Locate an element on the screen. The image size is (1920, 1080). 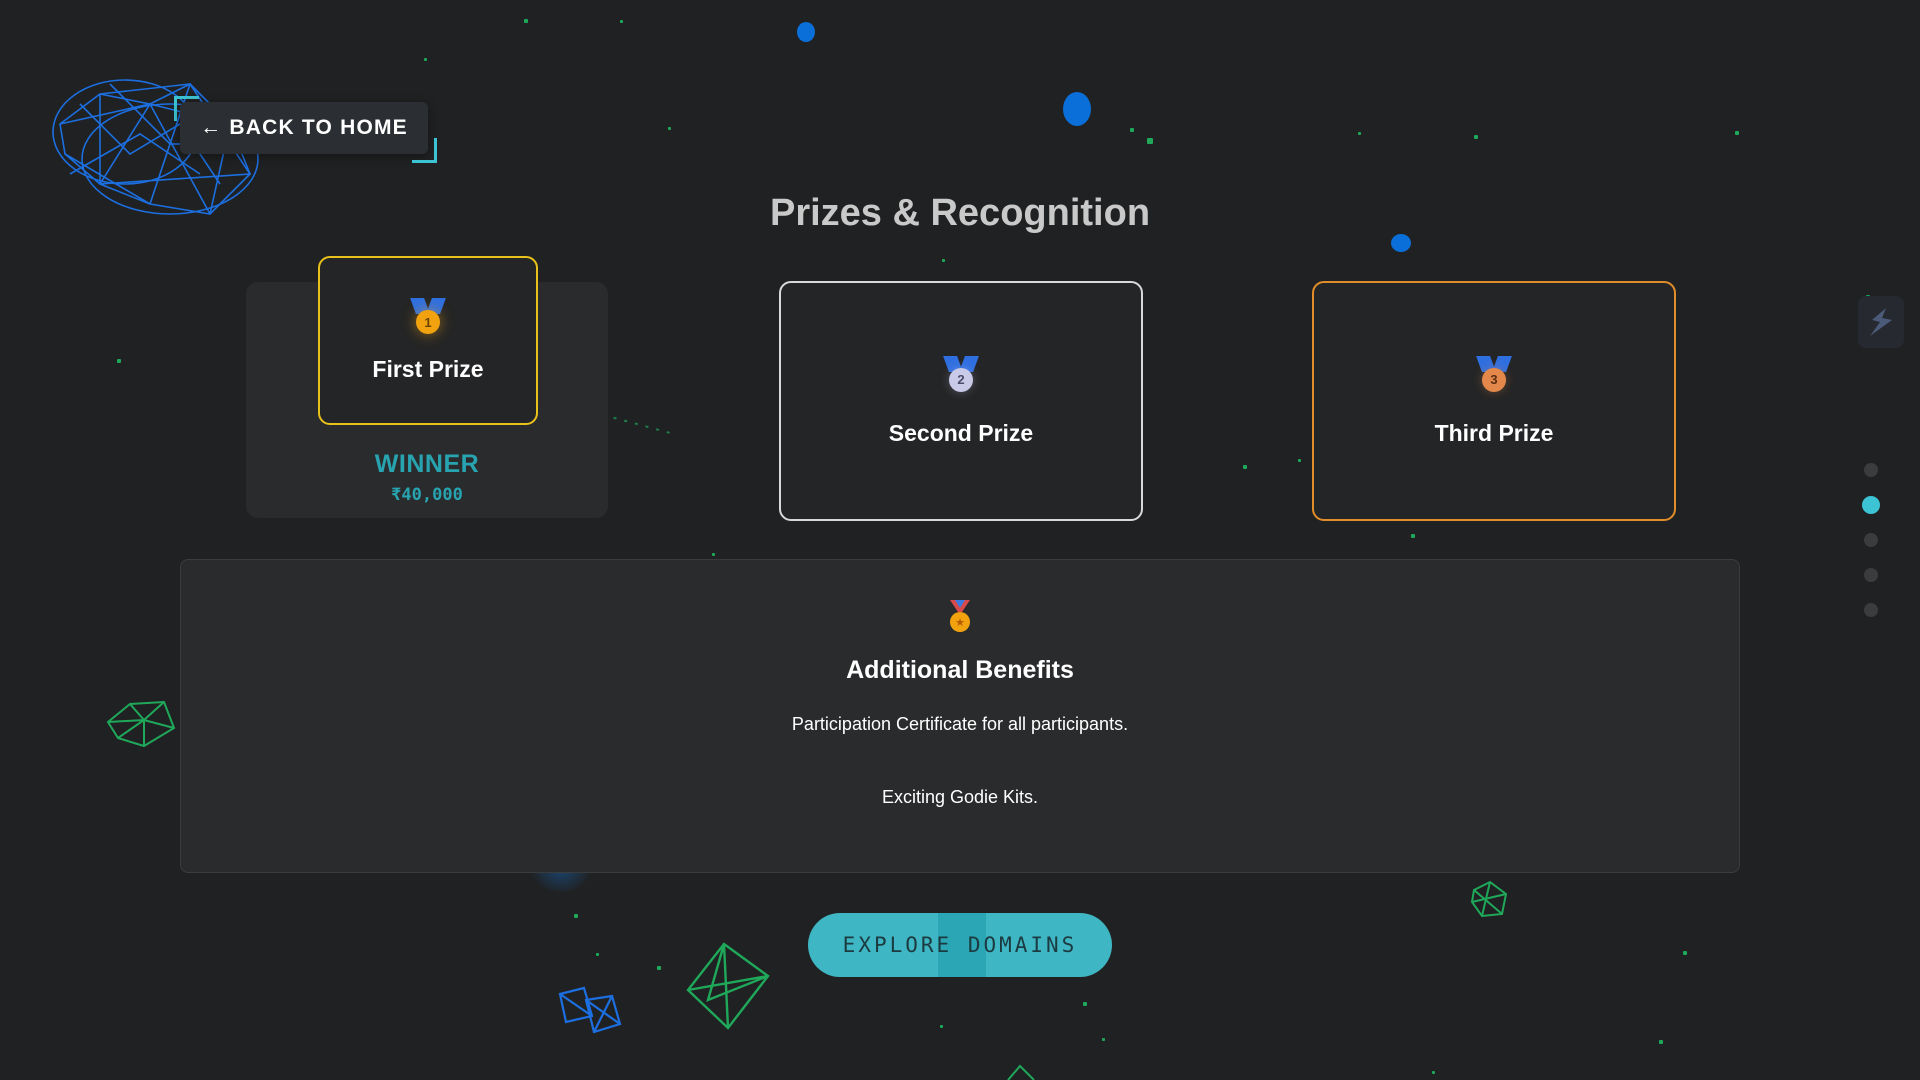
prize-amount: ₹40,000 is located at coordinates (427, 495).